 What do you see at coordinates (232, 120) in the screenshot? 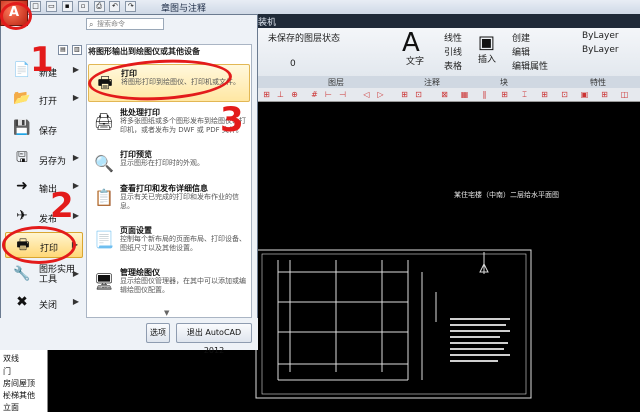
I see `annotation-number-3: 3` at bounding box center [232, 120].